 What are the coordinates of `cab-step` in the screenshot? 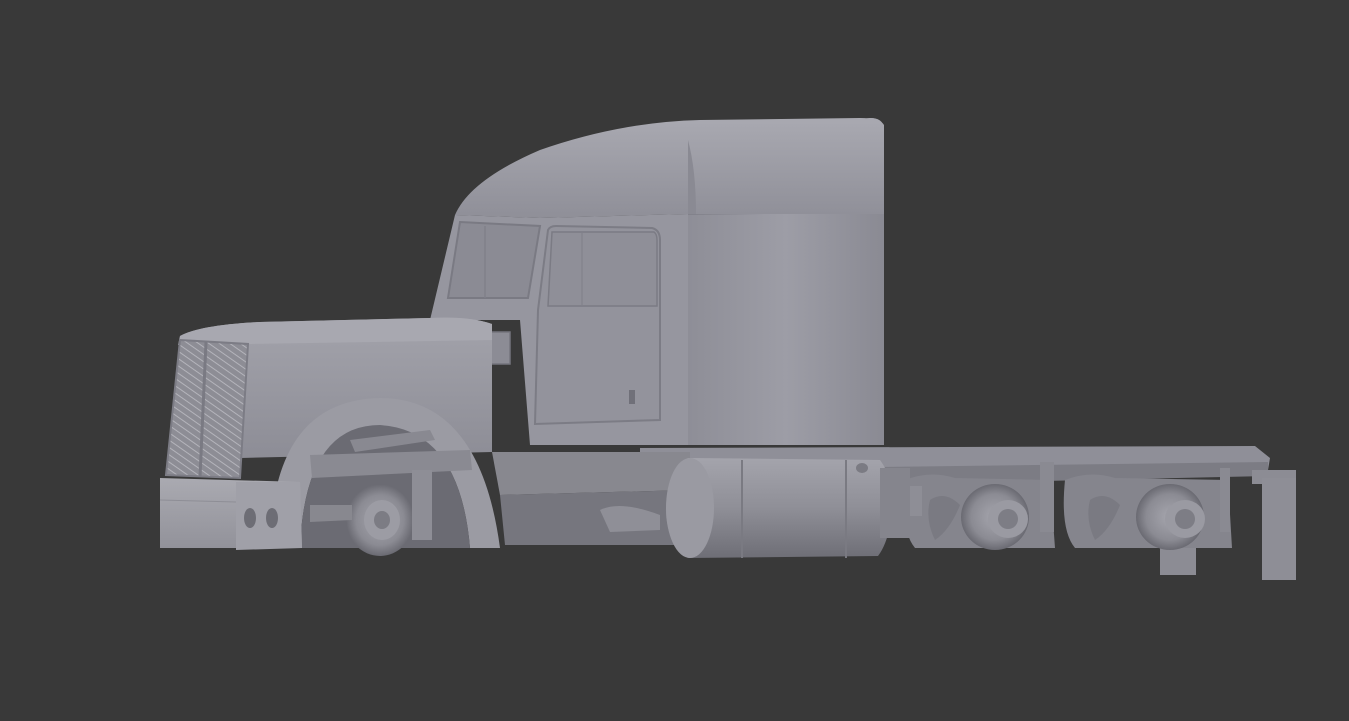 It's located at (591, 498).